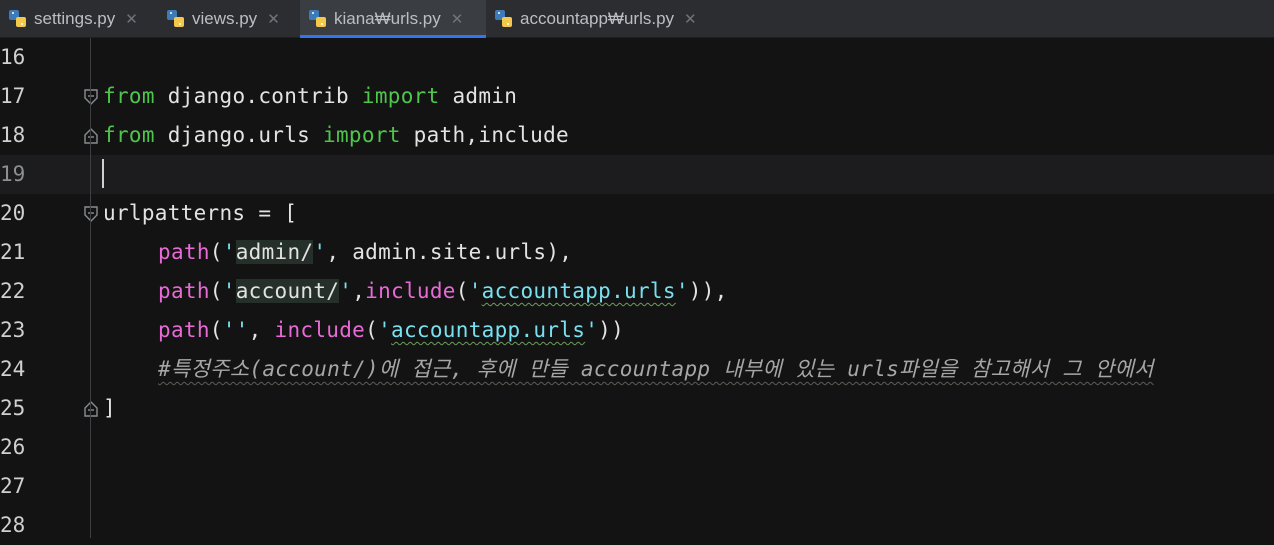  Describe the element at coordinates (637, 252) in the screenshot. I see `code-line: 21 path('admin/', admin.site.urls),` at that location.